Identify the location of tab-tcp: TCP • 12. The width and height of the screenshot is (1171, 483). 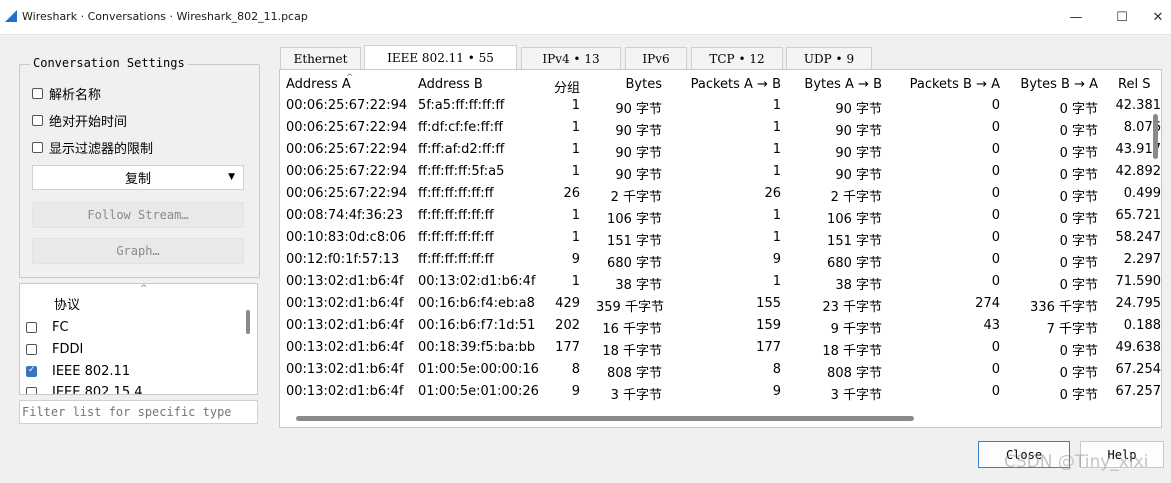
(737, 58).